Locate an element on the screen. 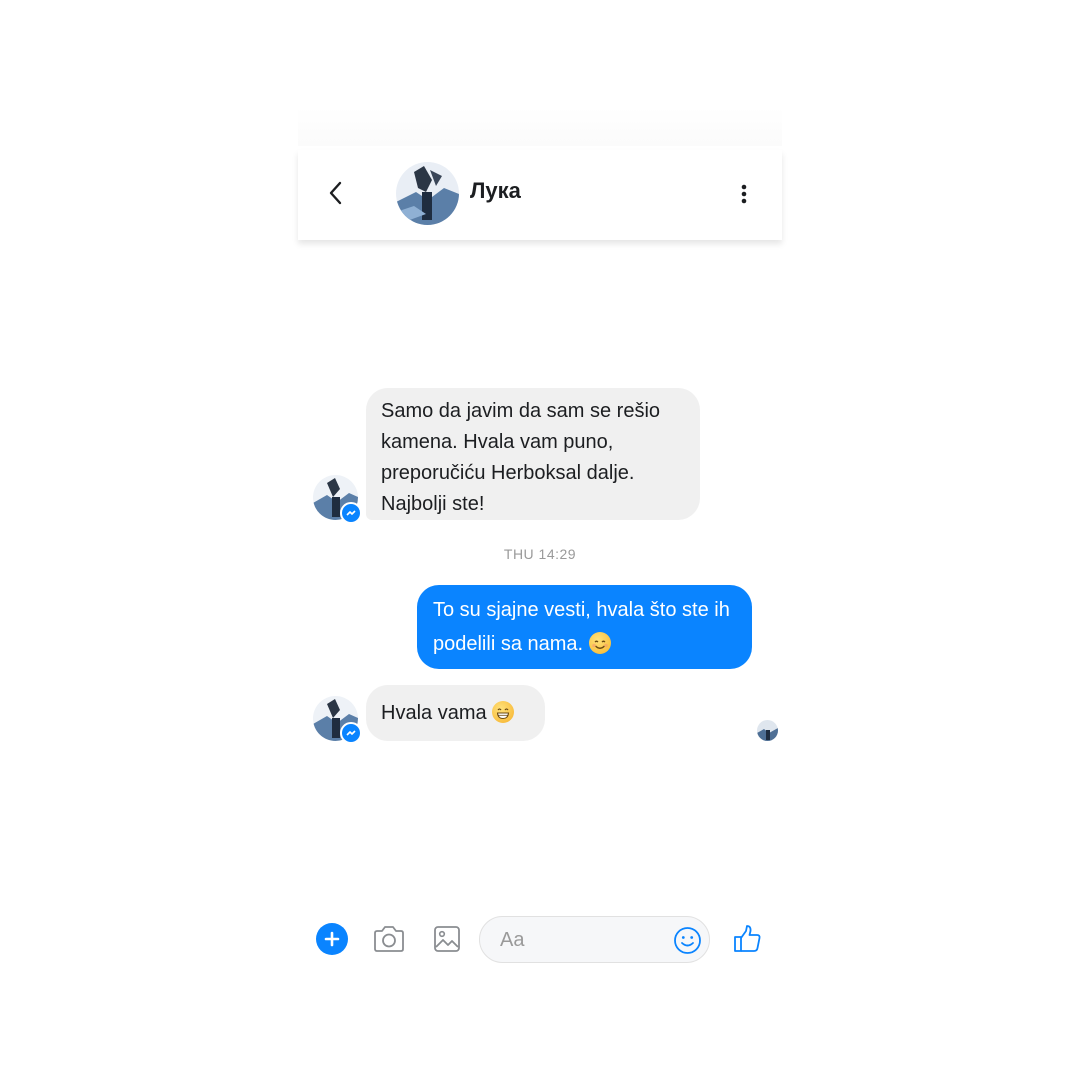 This screenshot has width=1080, height=1080. plus-icon is located at coordinates (332, 939).